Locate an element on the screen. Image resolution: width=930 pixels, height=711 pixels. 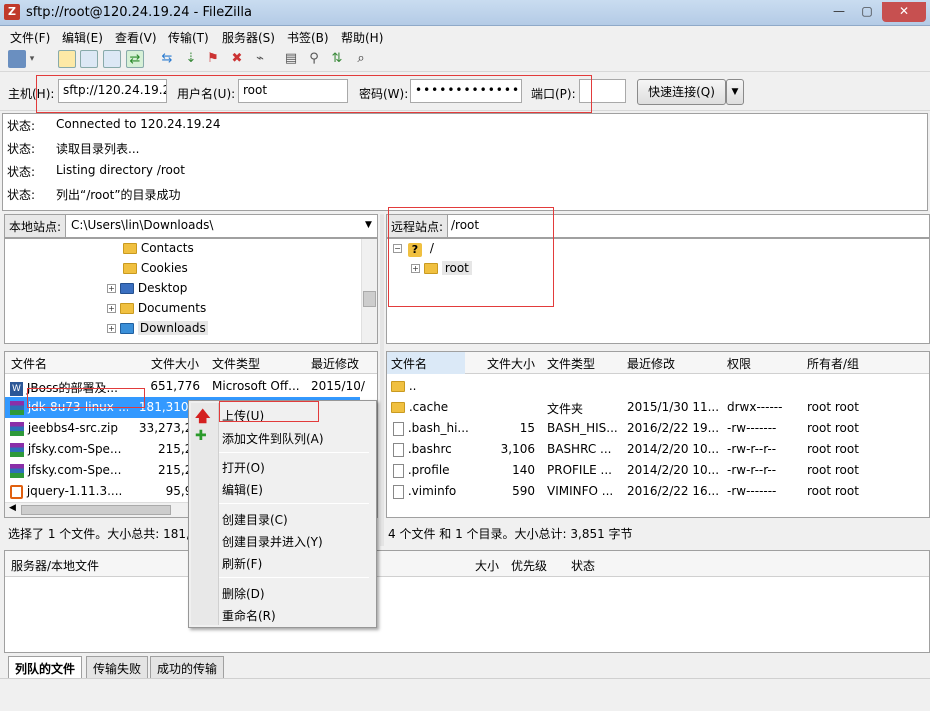
local-tree-scrollbar is located at coordinates (369, 291).